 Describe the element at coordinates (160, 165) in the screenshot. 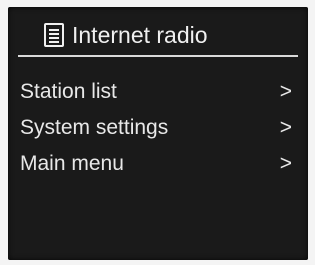

I see `menu-item-main-menu: Main menu >` at that location.